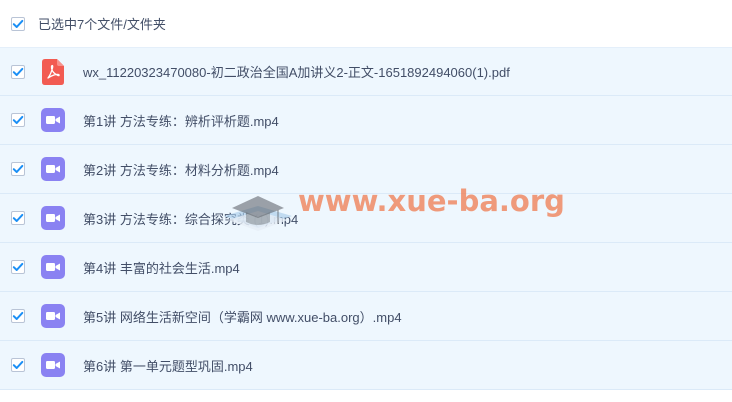 The height and width of the screenshot is (402, 732). What do you see at coordinates (161, 268) in the screenshot?
I see `file-name: 第4讲 丰富的社会生活.mp4` at bounding box center [161, 268].